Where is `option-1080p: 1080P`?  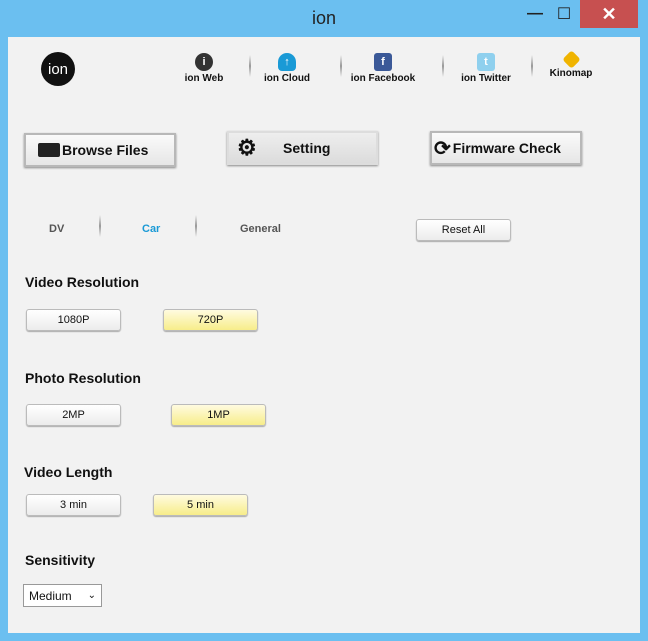
option-1080p: 1080P is located at coordinates (73, 320).